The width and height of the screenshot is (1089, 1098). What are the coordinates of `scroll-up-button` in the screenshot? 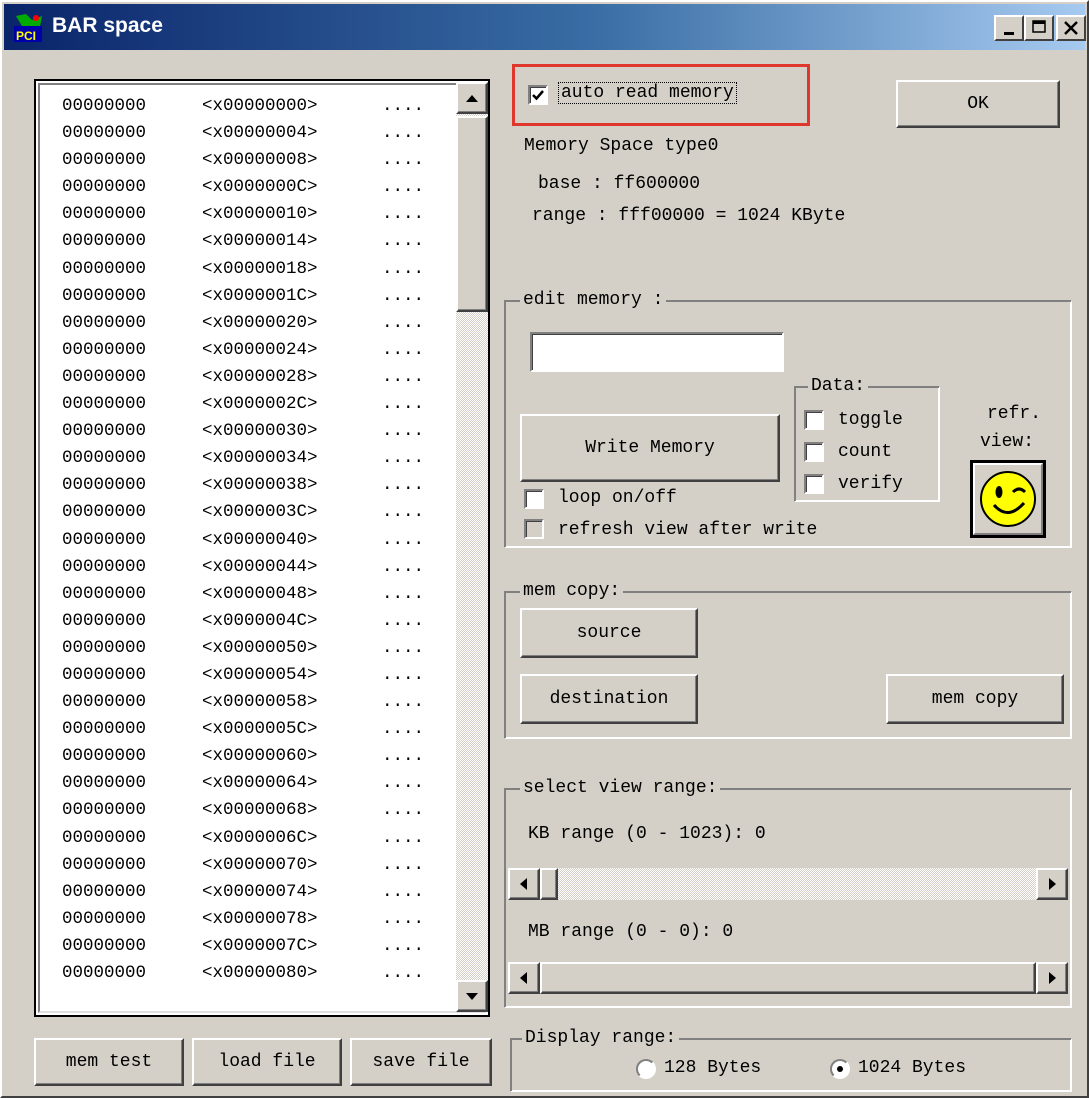 It's located at (472, 98).